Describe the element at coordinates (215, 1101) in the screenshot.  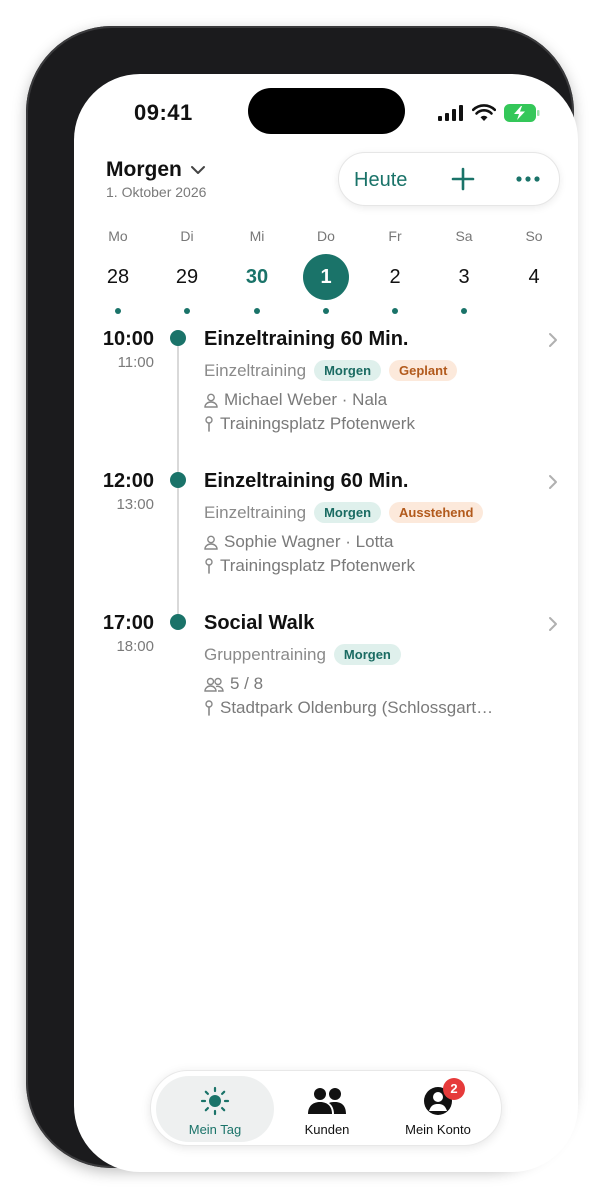
I see `sun-icon` at that location.